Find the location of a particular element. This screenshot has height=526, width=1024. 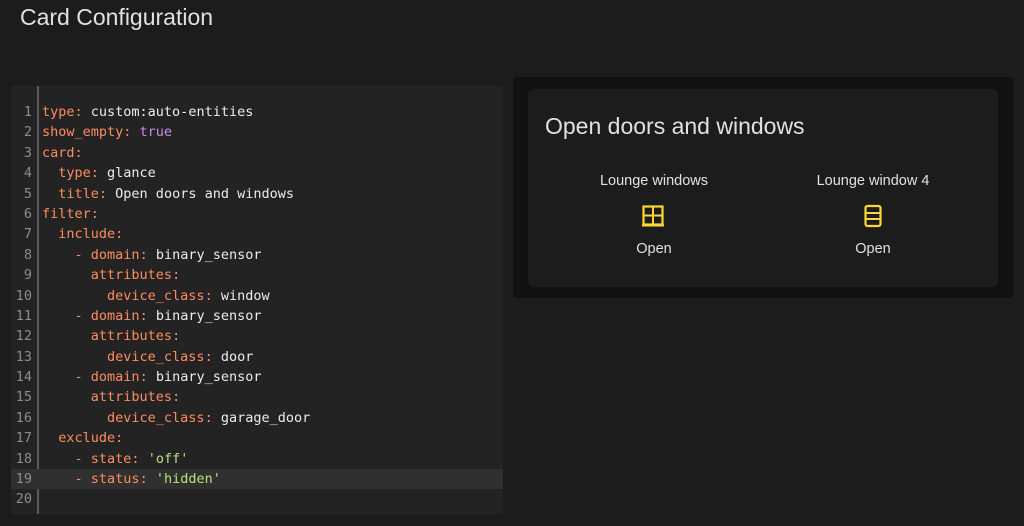

code-line: 20 is located at coordinates (257, 499).